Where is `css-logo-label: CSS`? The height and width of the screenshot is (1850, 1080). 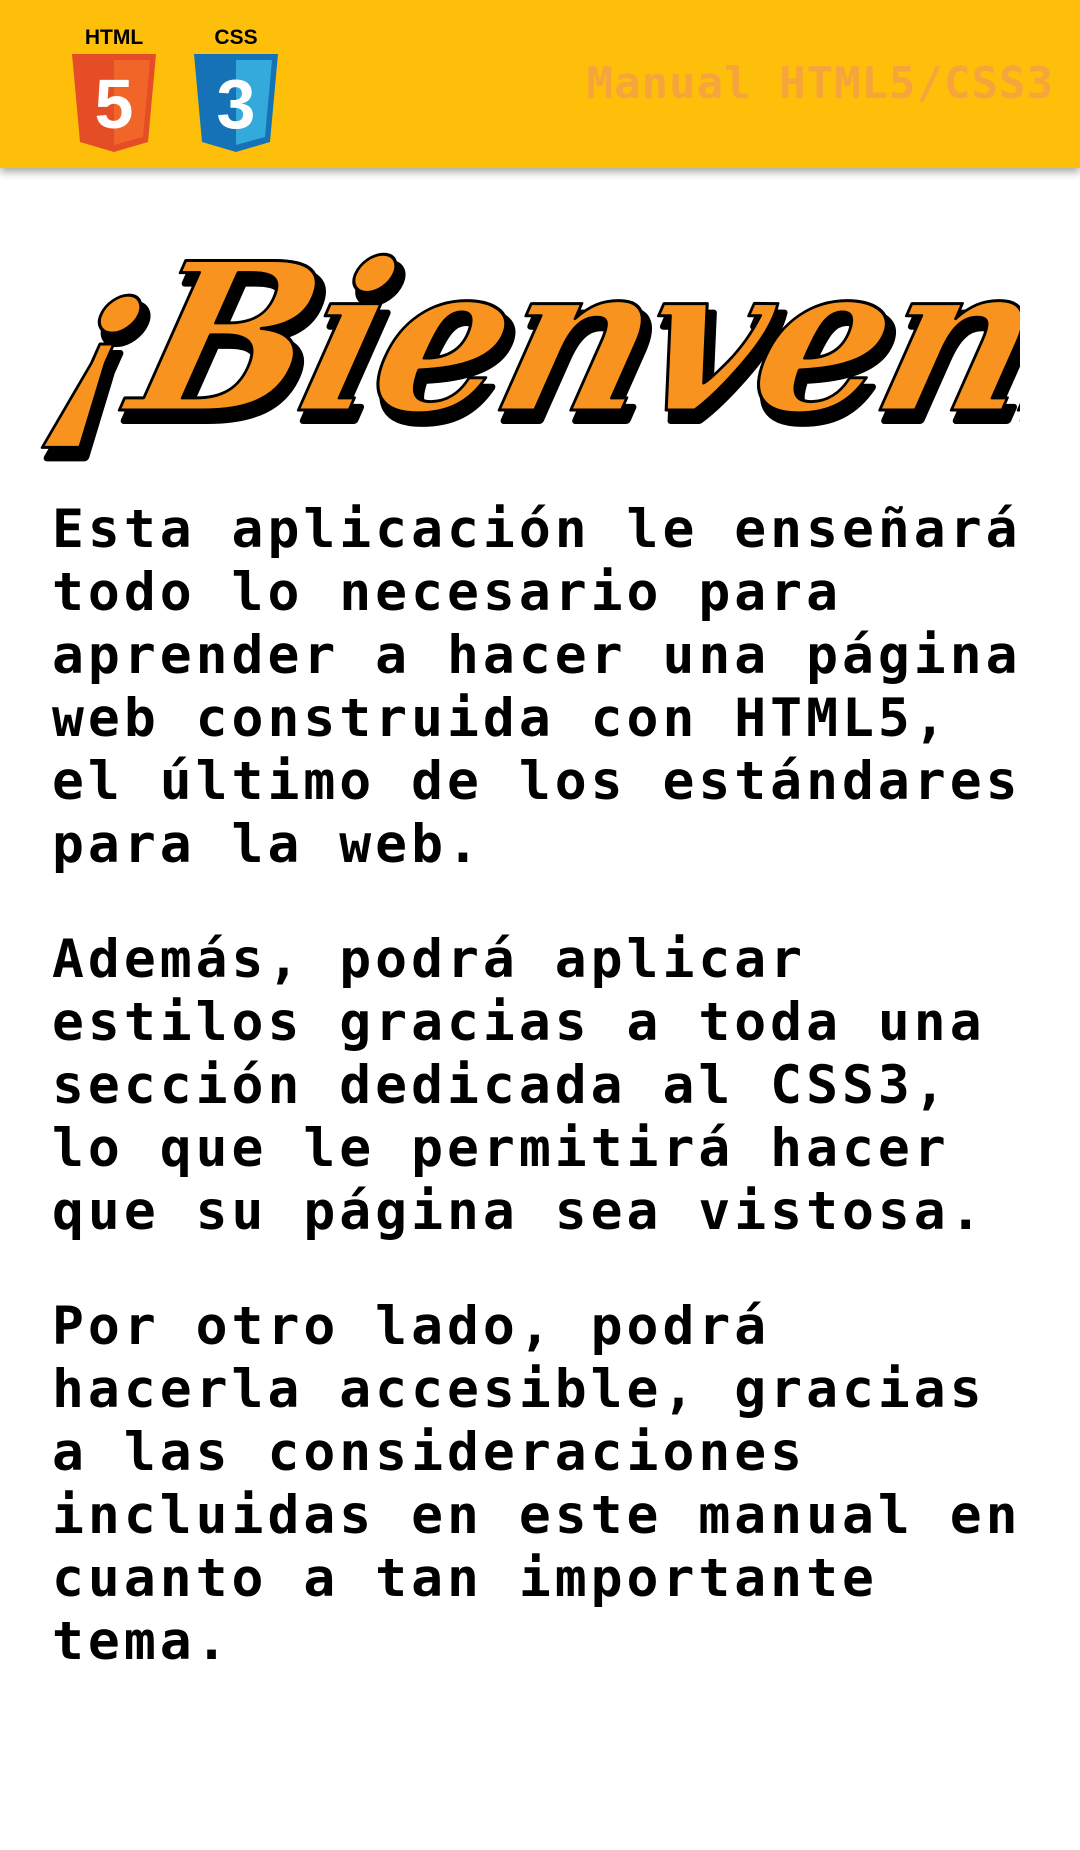 css-logo-label: CSS is located at coordinates (235, 37).